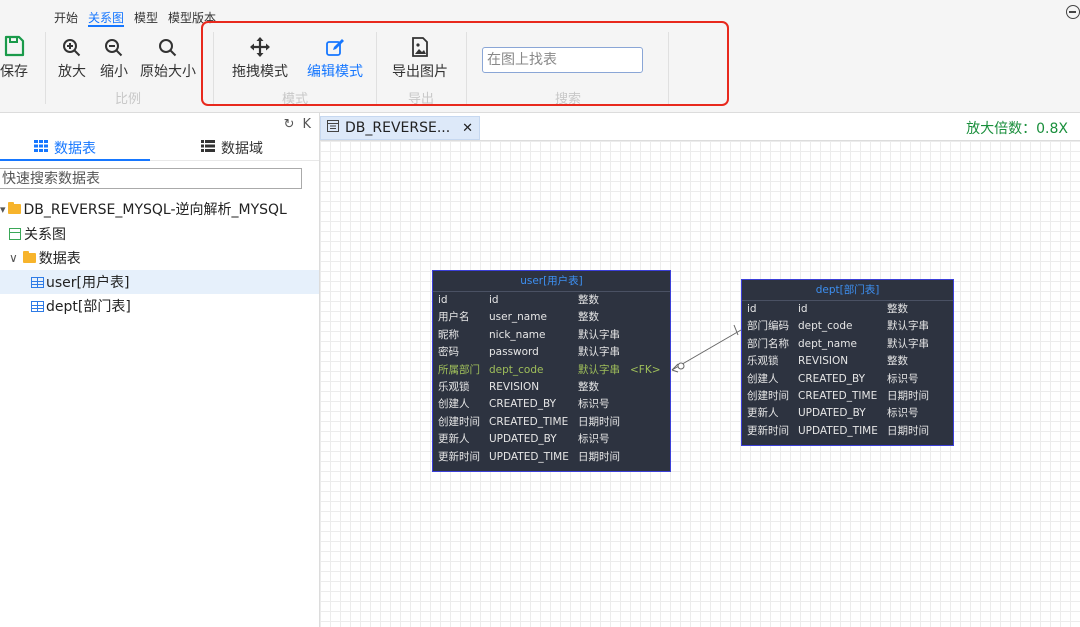  I want to click on tree-item-diagram: 关系图, so click(159, 234).